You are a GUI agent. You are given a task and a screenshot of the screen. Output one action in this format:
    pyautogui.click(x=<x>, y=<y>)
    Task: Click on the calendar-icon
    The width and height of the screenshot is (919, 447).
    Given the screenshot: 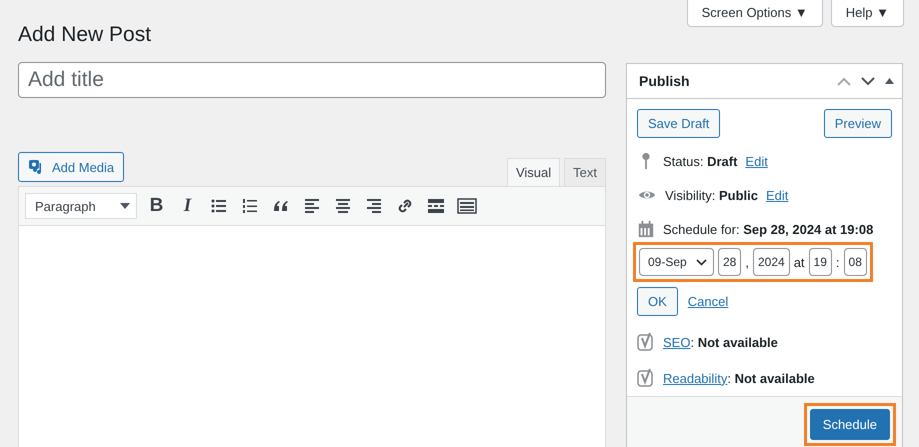 What is the action you would take?
    pyautogui.click(x=646, y=229)
    